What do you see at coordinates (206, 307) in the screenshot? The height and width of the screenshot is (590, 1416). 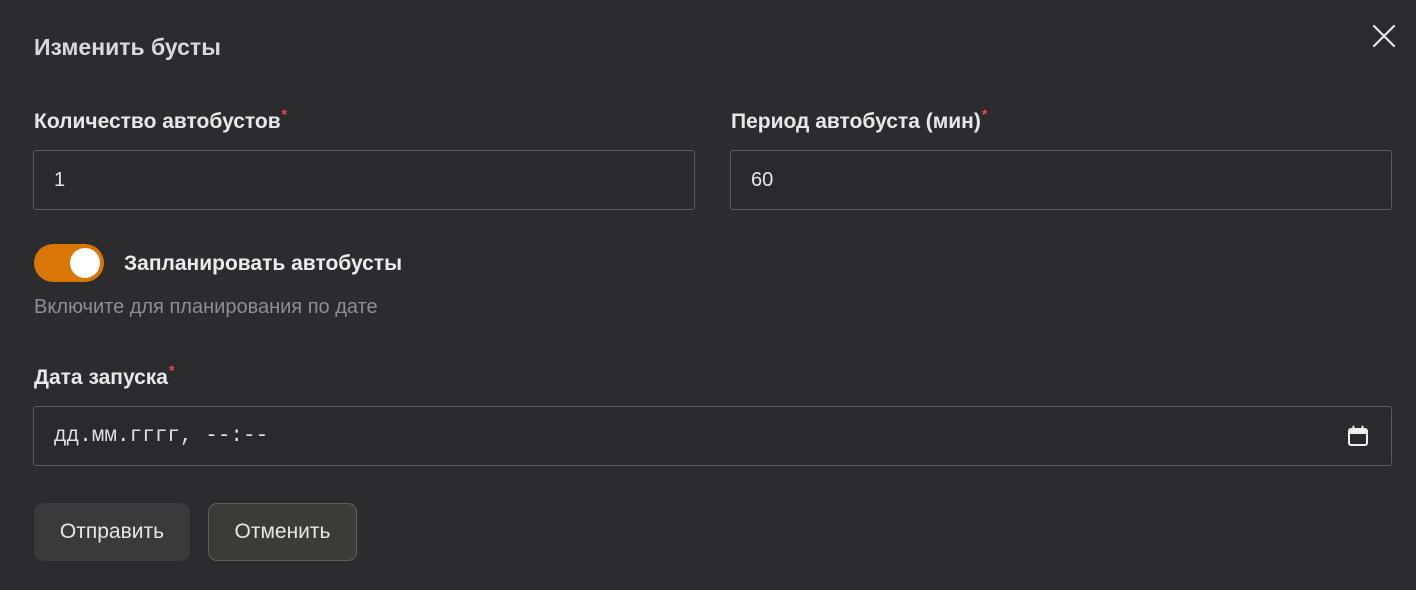 I see `schedule-hint: Включите для планирования по дате` at bounding box center [206, 307].